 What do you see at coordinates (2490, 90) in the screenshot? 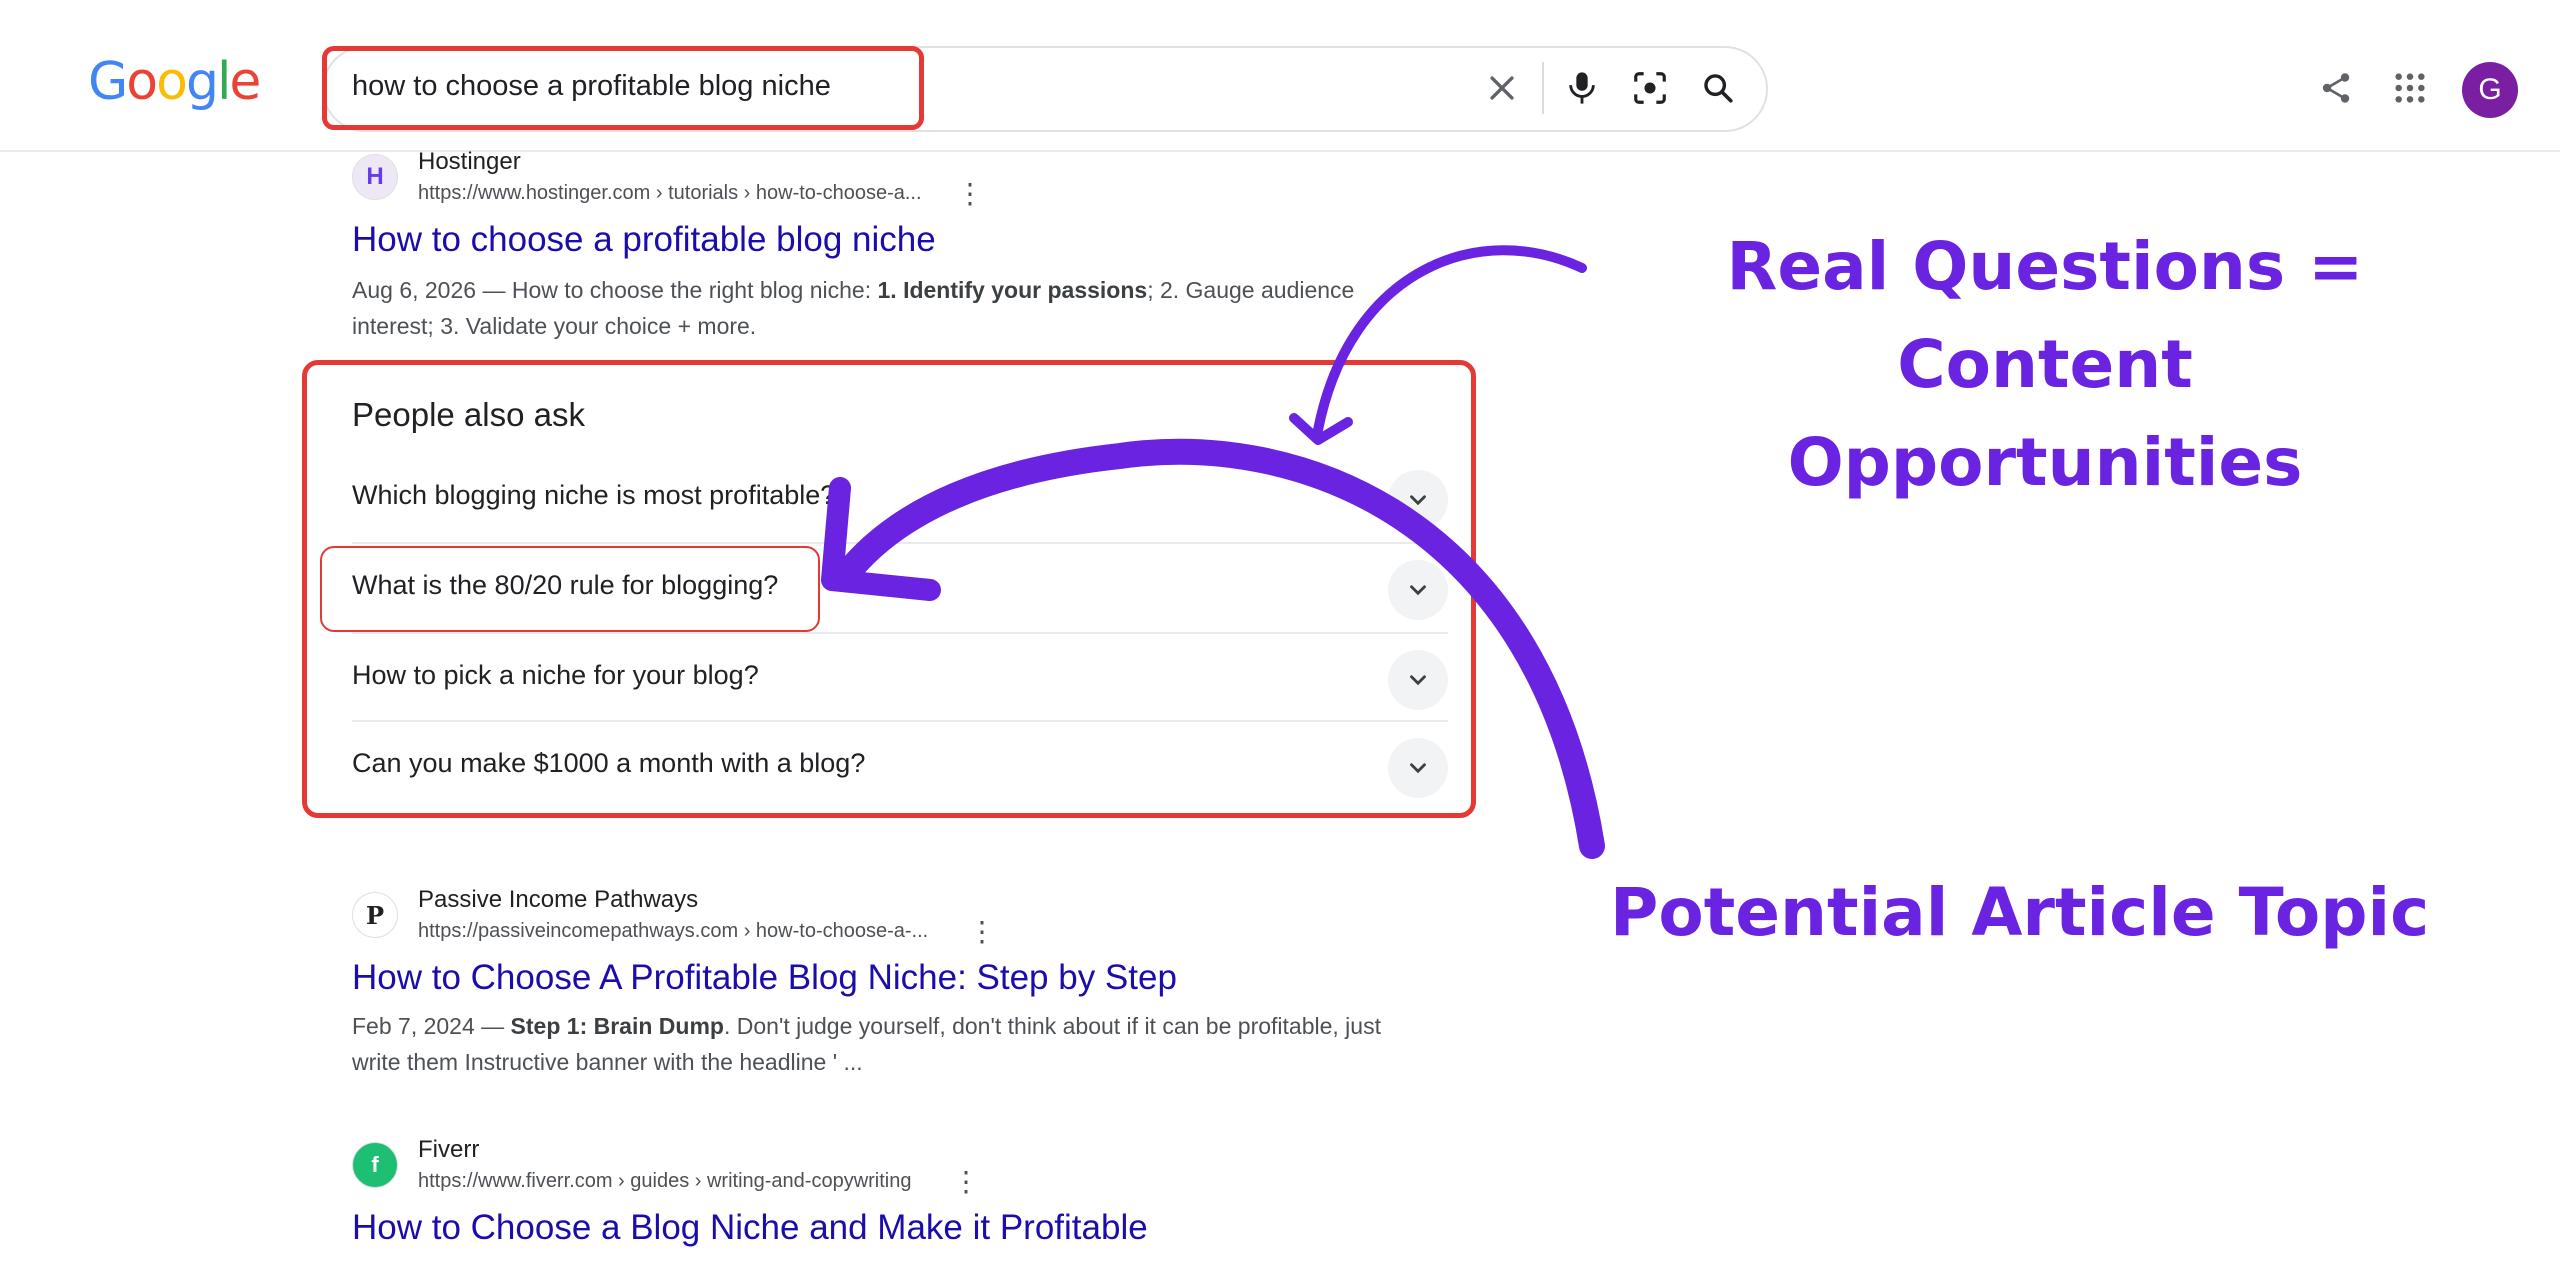
I see `account-avatar: G` at bounding box center [2490, 90].